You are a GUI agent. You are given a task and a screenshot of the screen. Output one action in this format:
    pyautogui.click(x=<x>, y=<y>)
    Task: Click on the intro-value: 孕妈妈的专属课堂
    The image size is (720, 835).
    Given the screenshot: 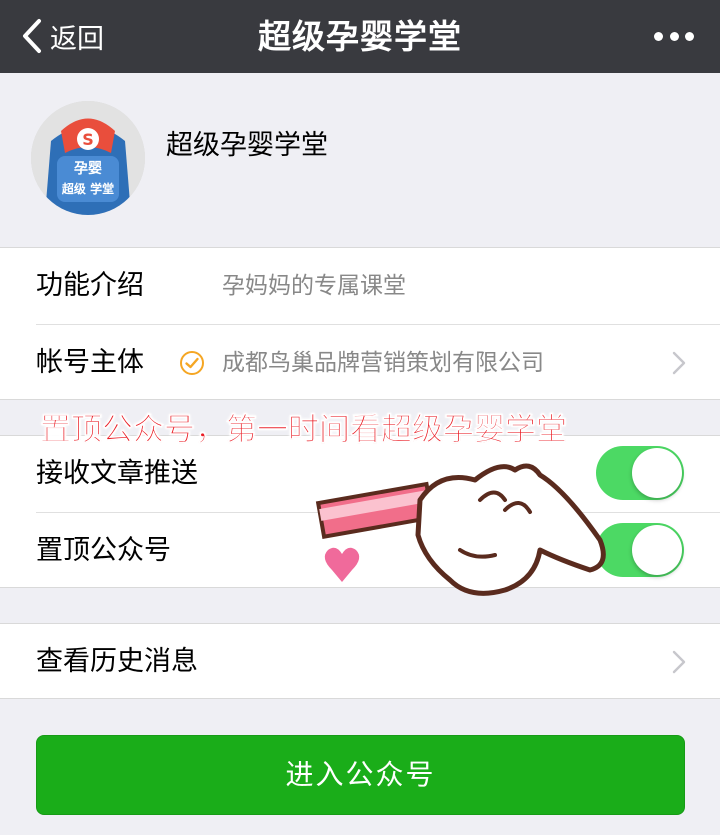 What is the action you would take?
    pyautogui.click(x=314, y=286)
    